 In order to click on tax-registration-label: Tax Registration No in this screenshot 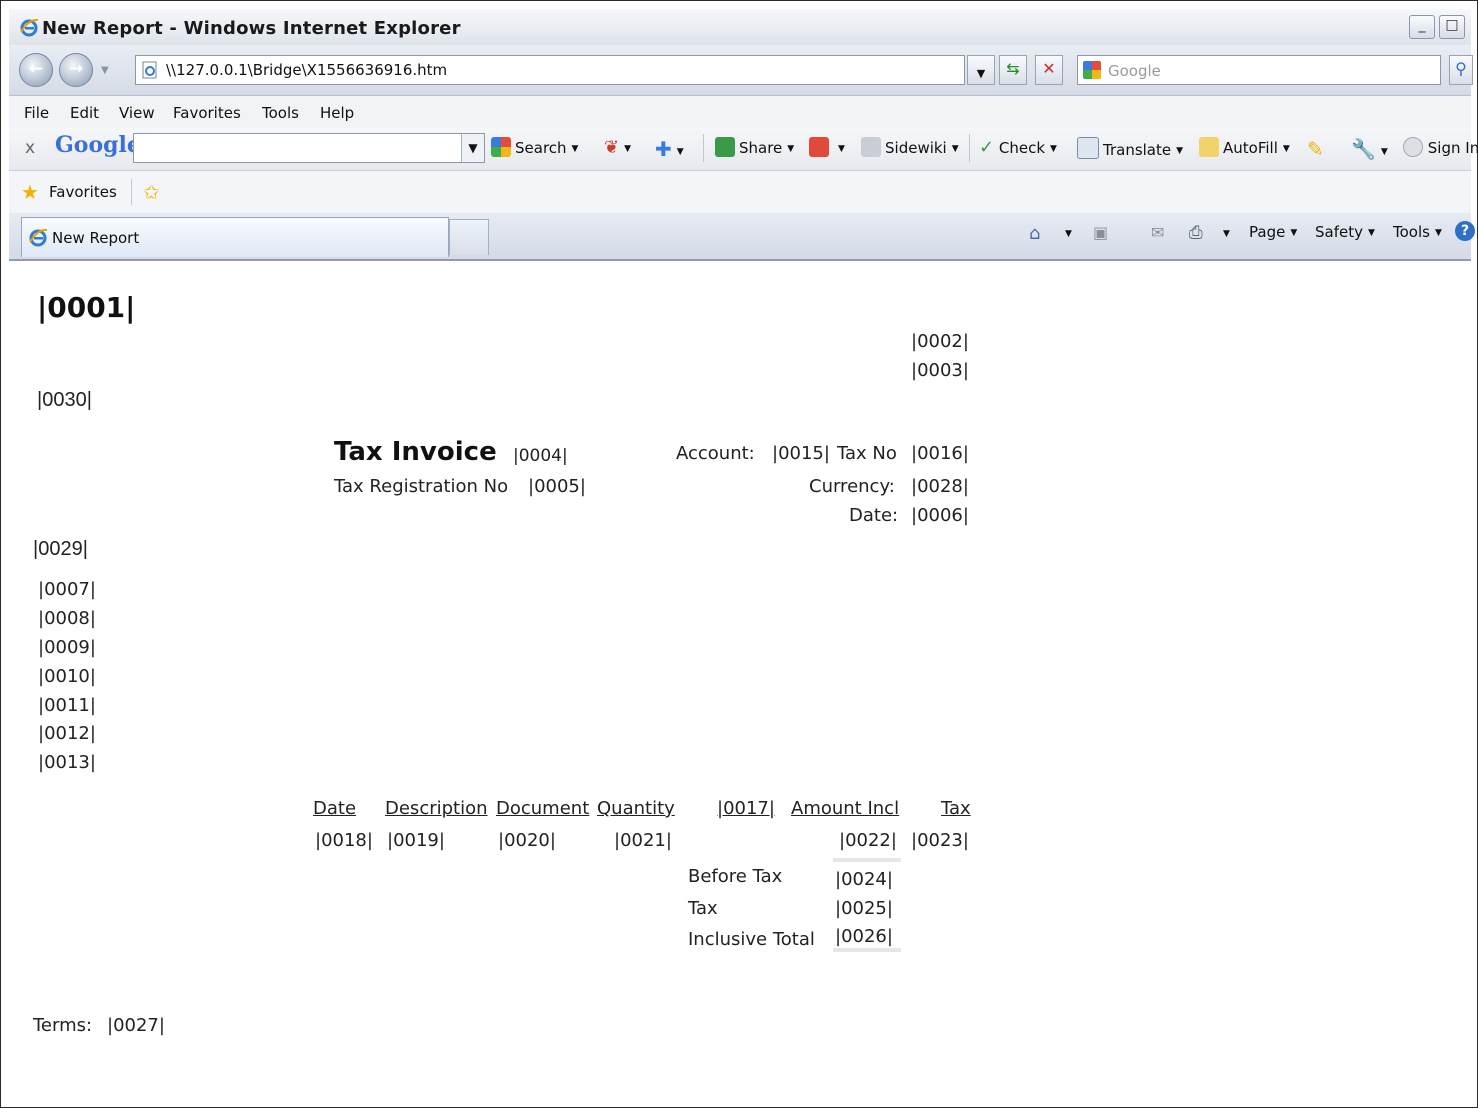, I will do `click(421, 486)`.